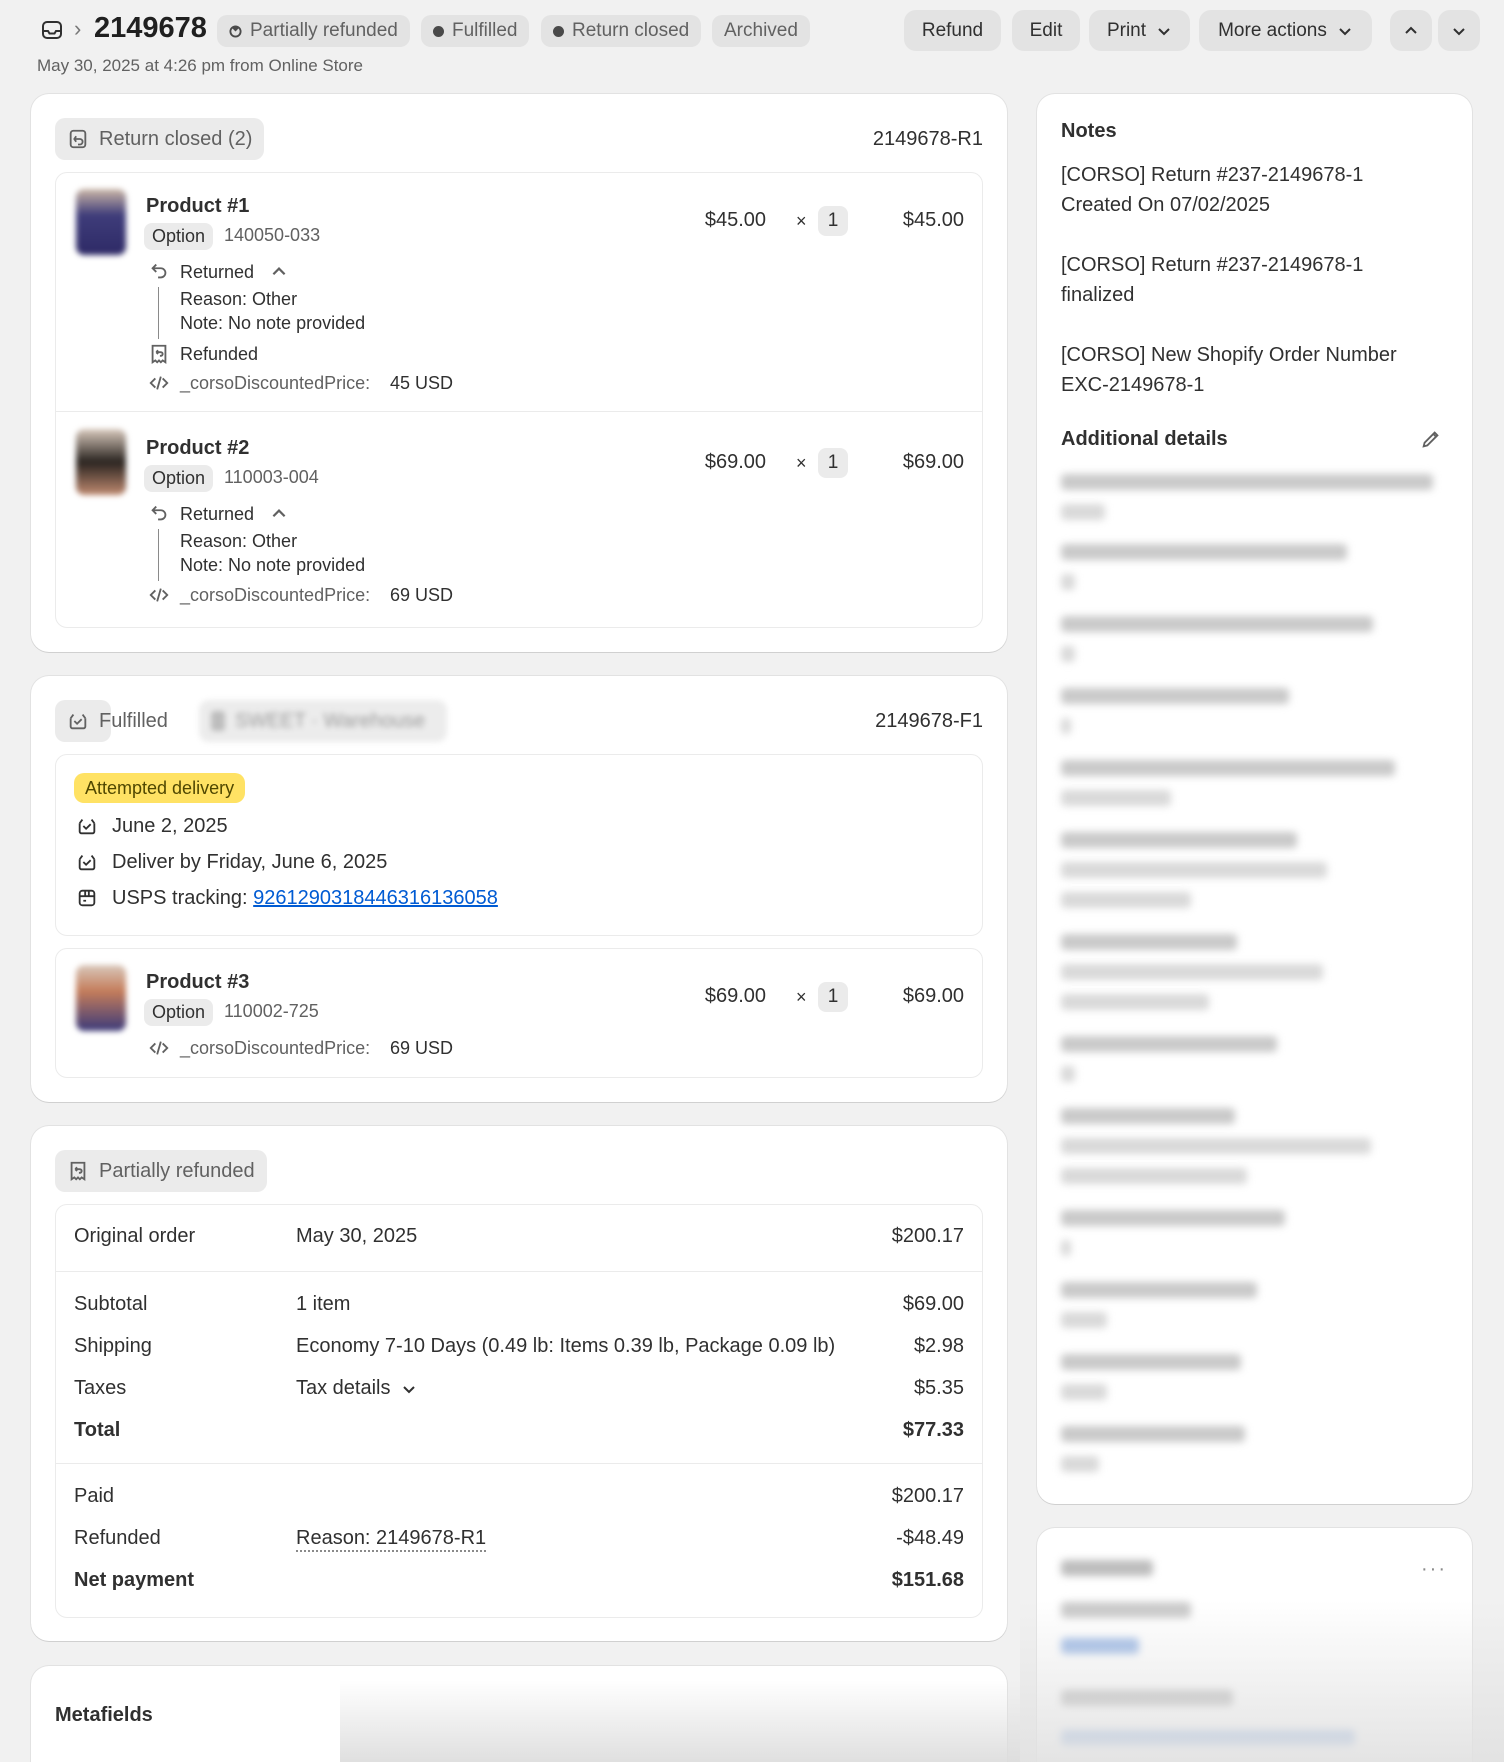 This screenshot has width=1504, height=1762. I want to click on badge-label: Archived, so click(761, 30).